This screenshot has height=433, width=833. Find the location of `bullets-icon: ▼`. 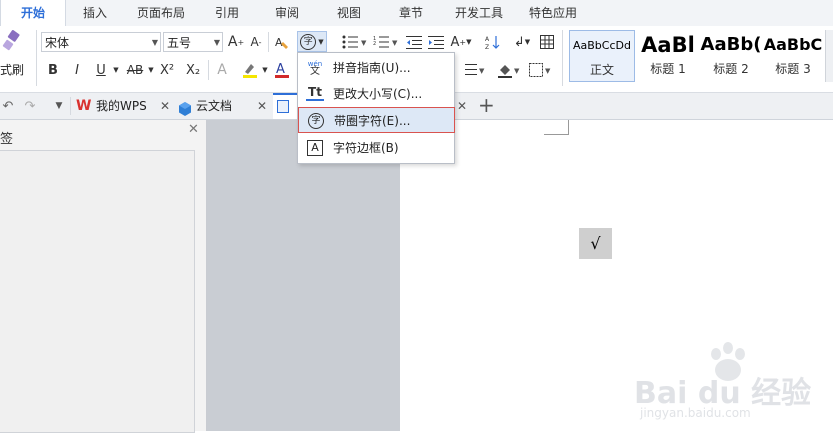

bullets-icon: ▼ is located at coordinates (355, 42).